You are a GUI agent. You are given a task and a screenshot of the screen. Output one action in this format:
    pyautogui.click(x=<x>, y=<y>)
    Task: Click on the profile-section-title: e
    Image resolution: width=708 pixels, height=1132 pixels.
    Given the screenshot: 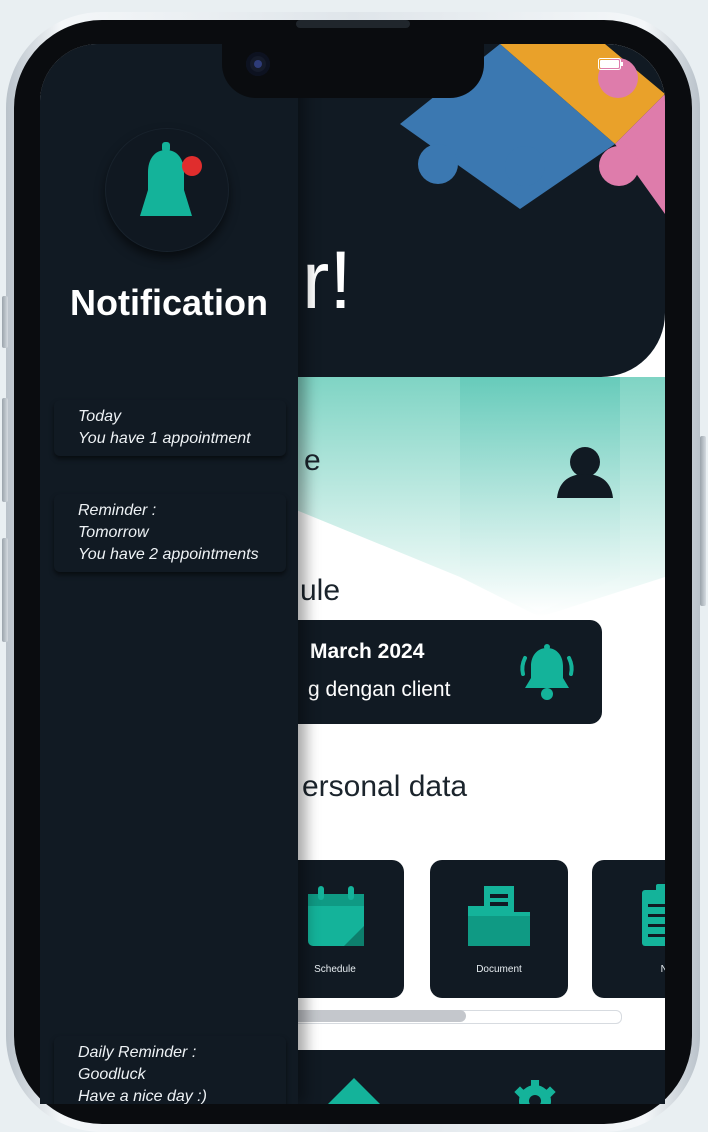 What is the action you would take?
    pyautogui.click(x=312, y=460)
    